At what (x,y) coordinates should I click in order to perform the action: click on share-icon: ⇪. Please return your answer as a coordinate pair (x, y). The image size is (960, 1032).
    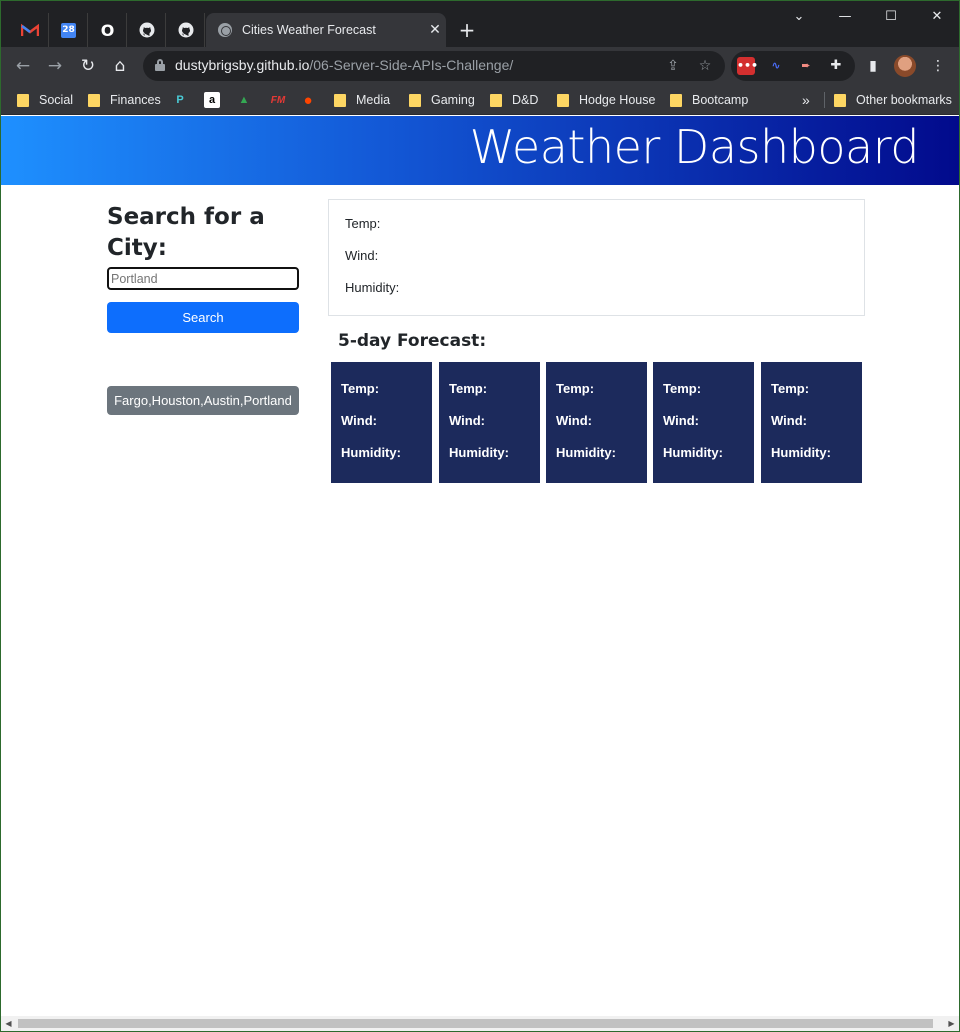
    Looking at the image, I should click on (673, 66).